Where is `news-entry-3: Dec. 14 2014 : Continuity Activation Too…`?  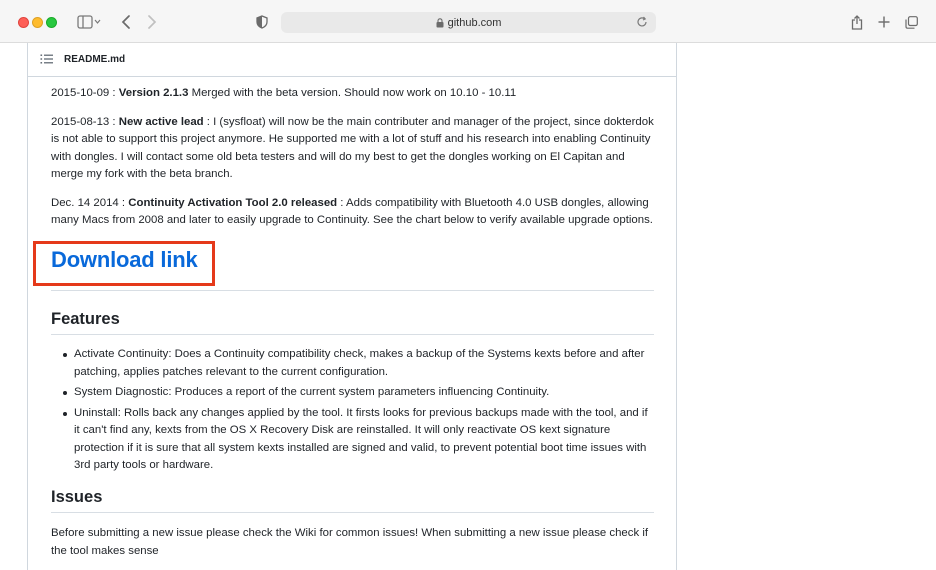 news-entry-3: Dec. 14 2014 : Continuity Activation Too… is located at coordinates (352, 212).